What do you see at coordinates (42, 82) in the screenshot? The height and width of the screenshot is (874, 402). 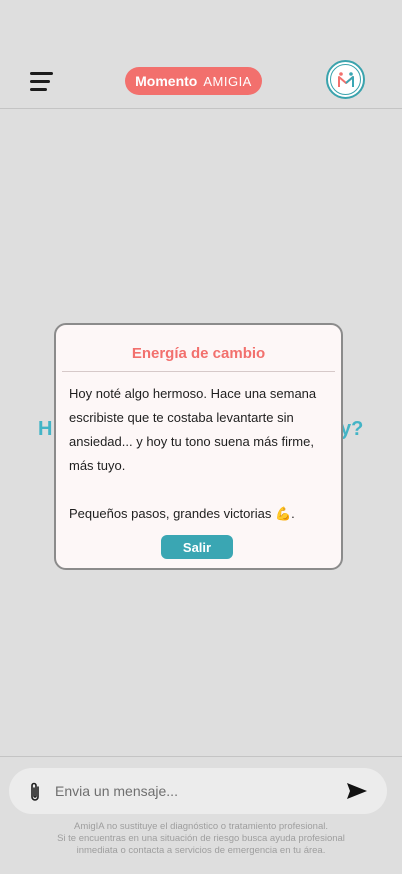 I see `menu-icon` at bounding box center [42, 82].